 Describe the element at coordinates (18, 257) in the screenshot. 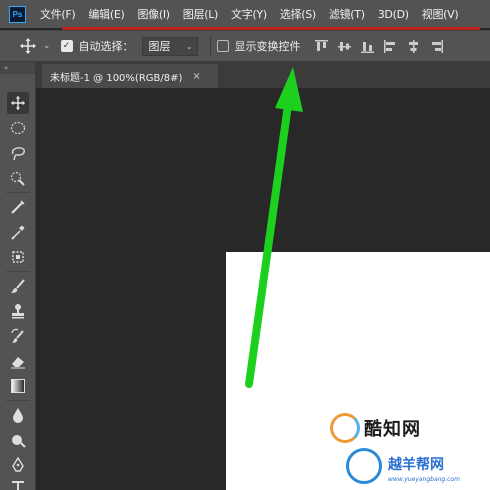

I see `frame-tool-icon` at that location.